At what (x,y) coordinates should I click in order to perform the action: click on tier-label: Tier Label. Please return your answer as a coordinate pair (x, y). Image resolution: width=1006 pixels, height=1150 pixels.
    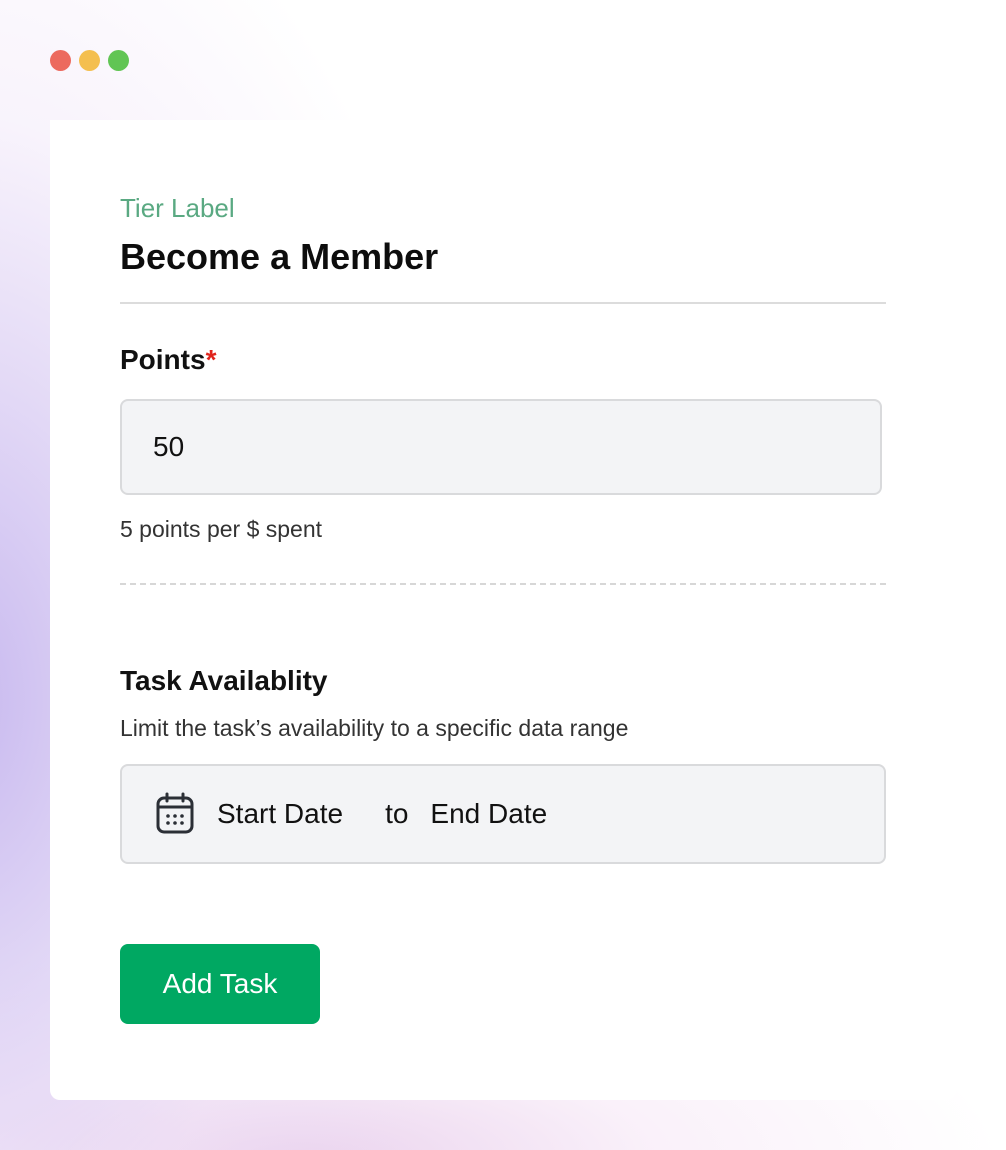
    Looking at the image, I should click on (177, 208).